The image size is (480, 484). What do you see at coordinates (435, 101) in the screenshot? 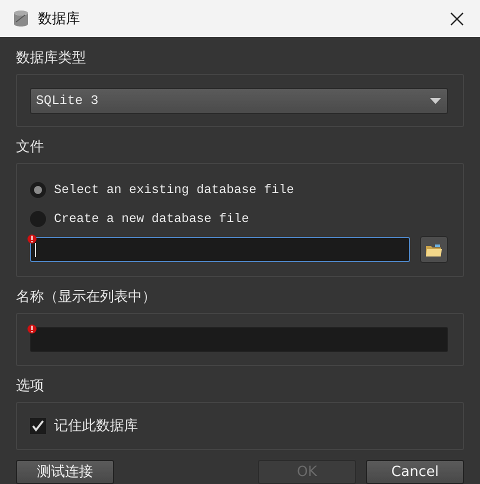
I see `dropdown-arrow-icon` at bounding box center [435, 101].